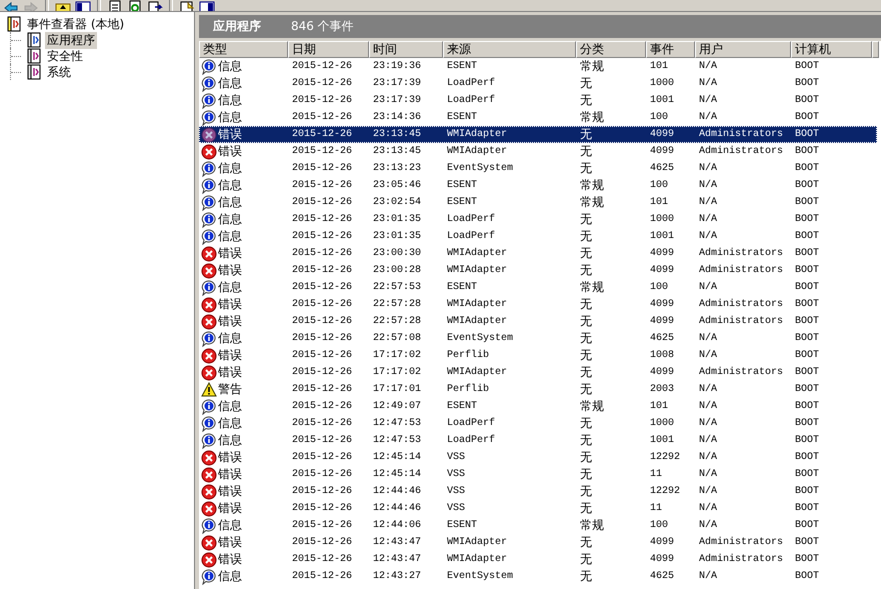 The width and height of the screenshot is (881, 589). What do you see at coordinates (538, 355) in the screenshot?
I see `event-row: 错误 2015-12-26 17:17:02 Perflib 无 1008 N/A BOOT` at bounding box center [538, 355].